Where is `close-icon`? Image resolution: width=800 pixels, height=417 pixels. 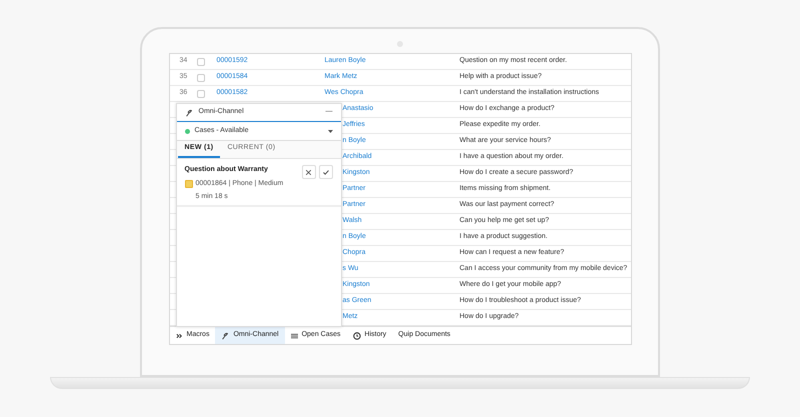
close-icon is located at coordinates (308, 172).